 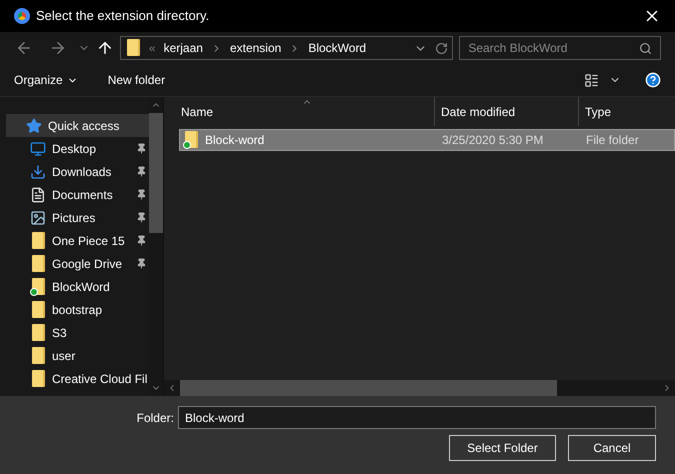 What do you see at coordinates (256, 48) in the screenshot?
I see `breadcrumb: extension` at bounding box center [256, 48].